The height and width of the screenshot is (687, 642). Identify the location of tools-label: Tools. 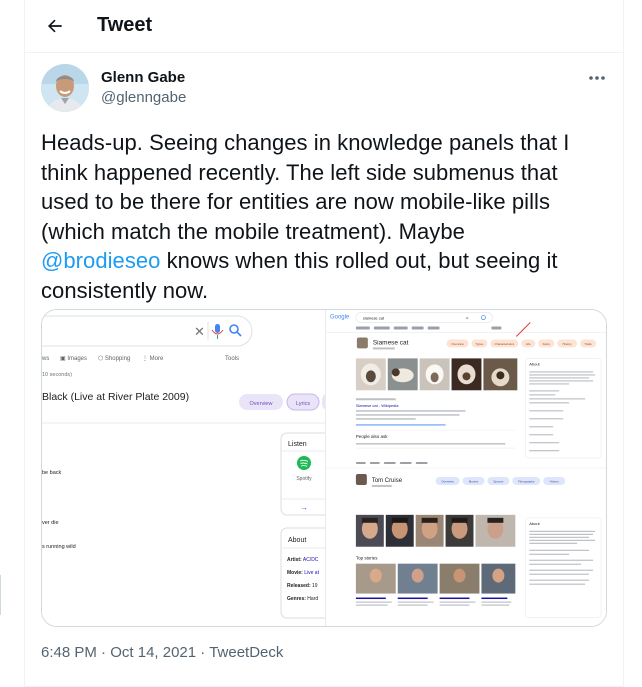
(232, 359).